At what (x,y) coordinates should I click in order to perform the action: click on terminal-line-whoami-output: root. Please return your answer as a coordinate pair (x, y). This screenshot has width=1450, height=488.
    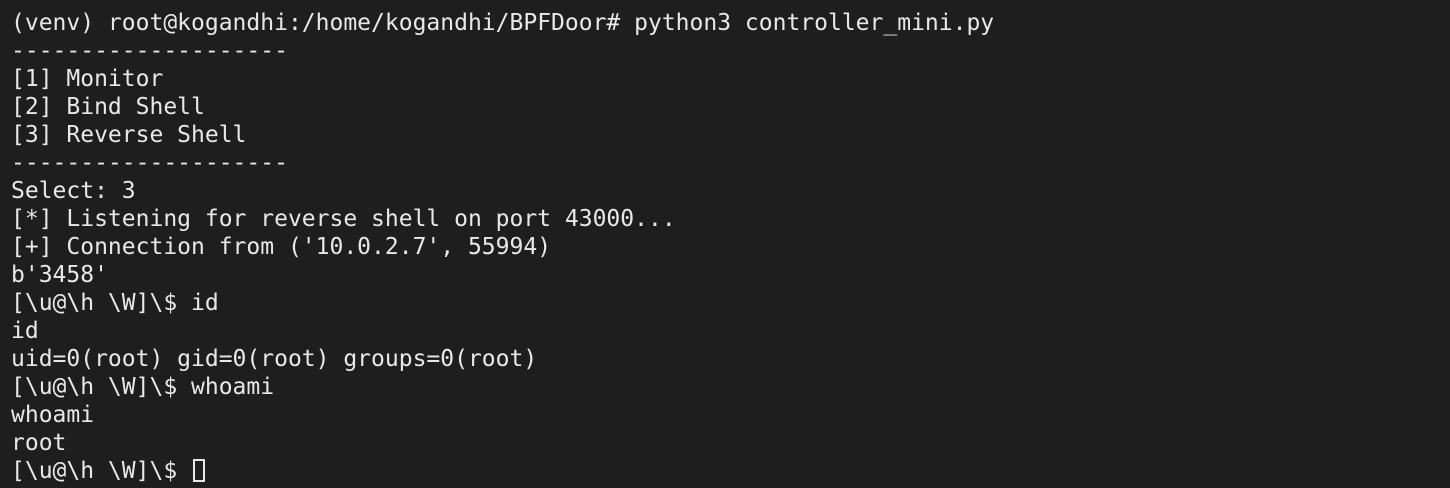
    Looking at the image, I should click on (39, 443).